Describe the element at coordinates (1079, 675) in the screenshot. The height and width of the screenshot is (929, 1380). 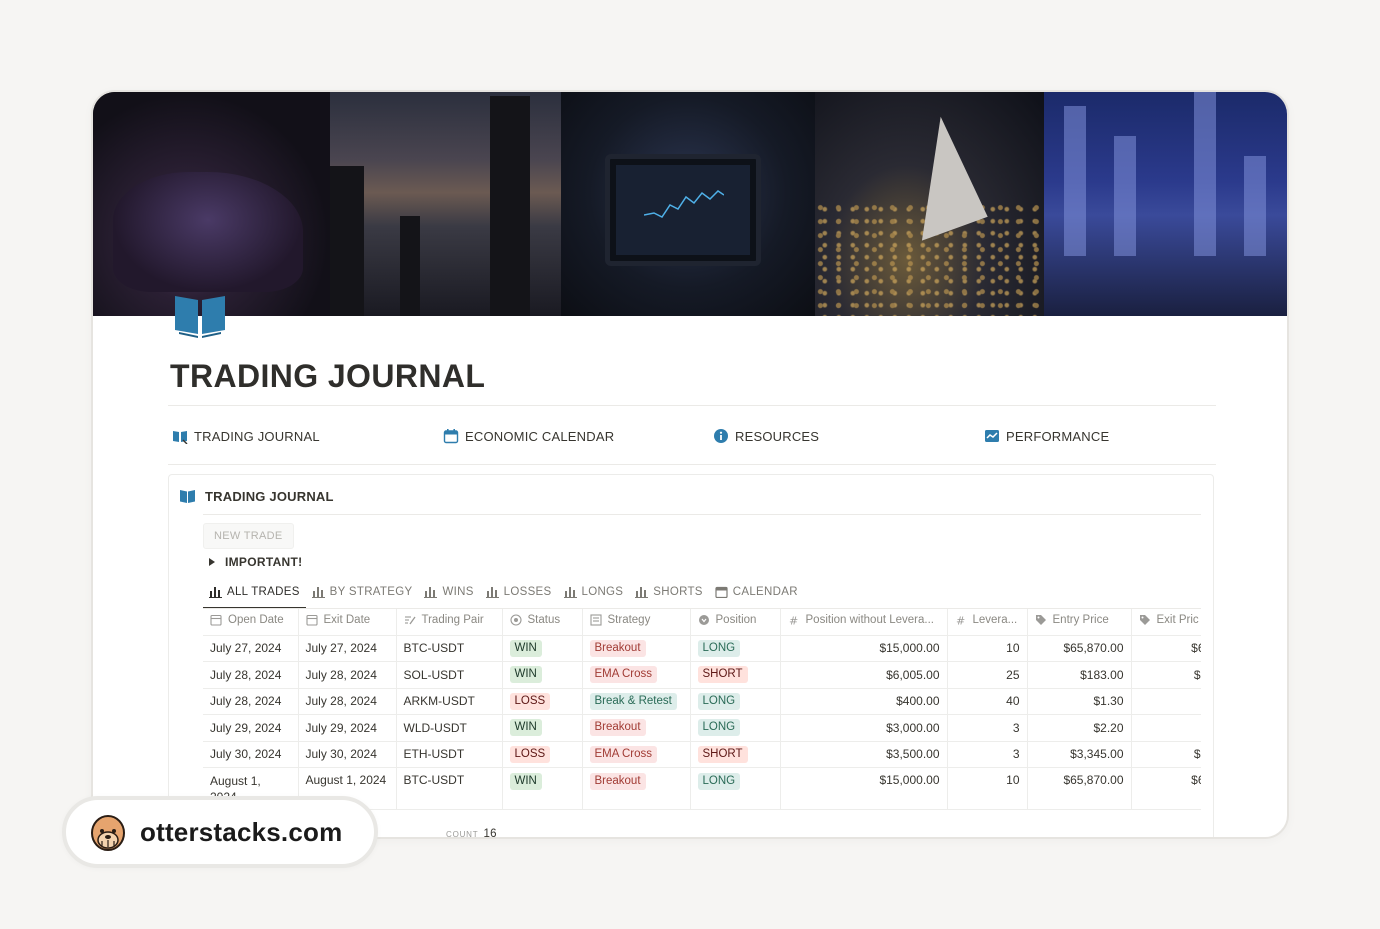
I see `cell-entry-price: $183.00` at that location.